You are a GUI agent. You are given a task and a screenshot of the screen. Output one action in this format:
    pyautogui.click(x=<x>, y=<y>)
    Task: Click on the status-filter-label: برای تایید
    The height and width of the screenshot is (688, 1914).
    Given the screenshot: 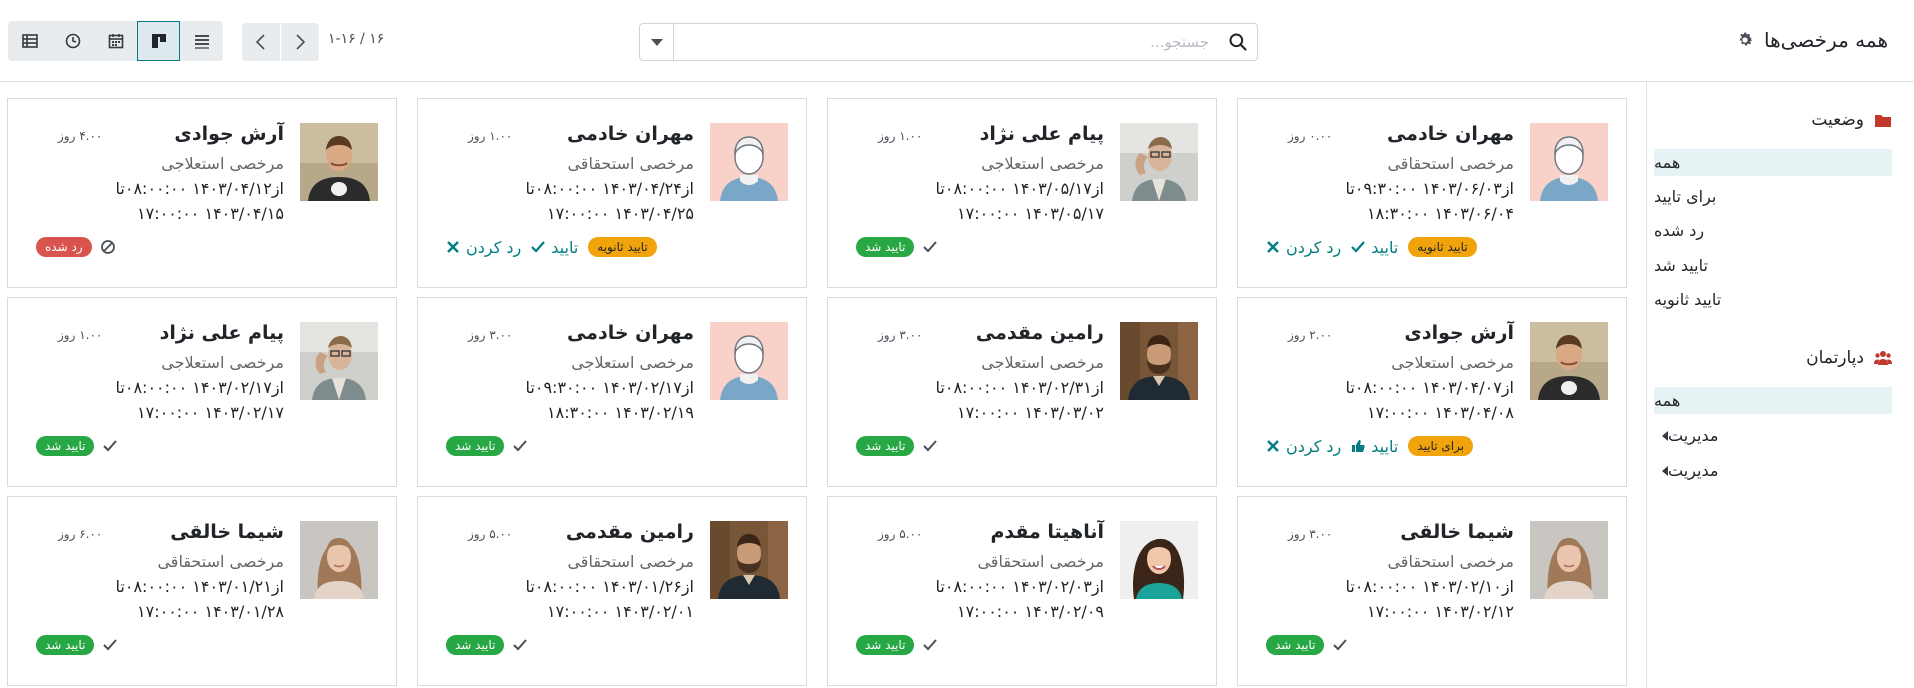 What is the action you would take?
    pyautogui.click(x=1685, y=196)
    